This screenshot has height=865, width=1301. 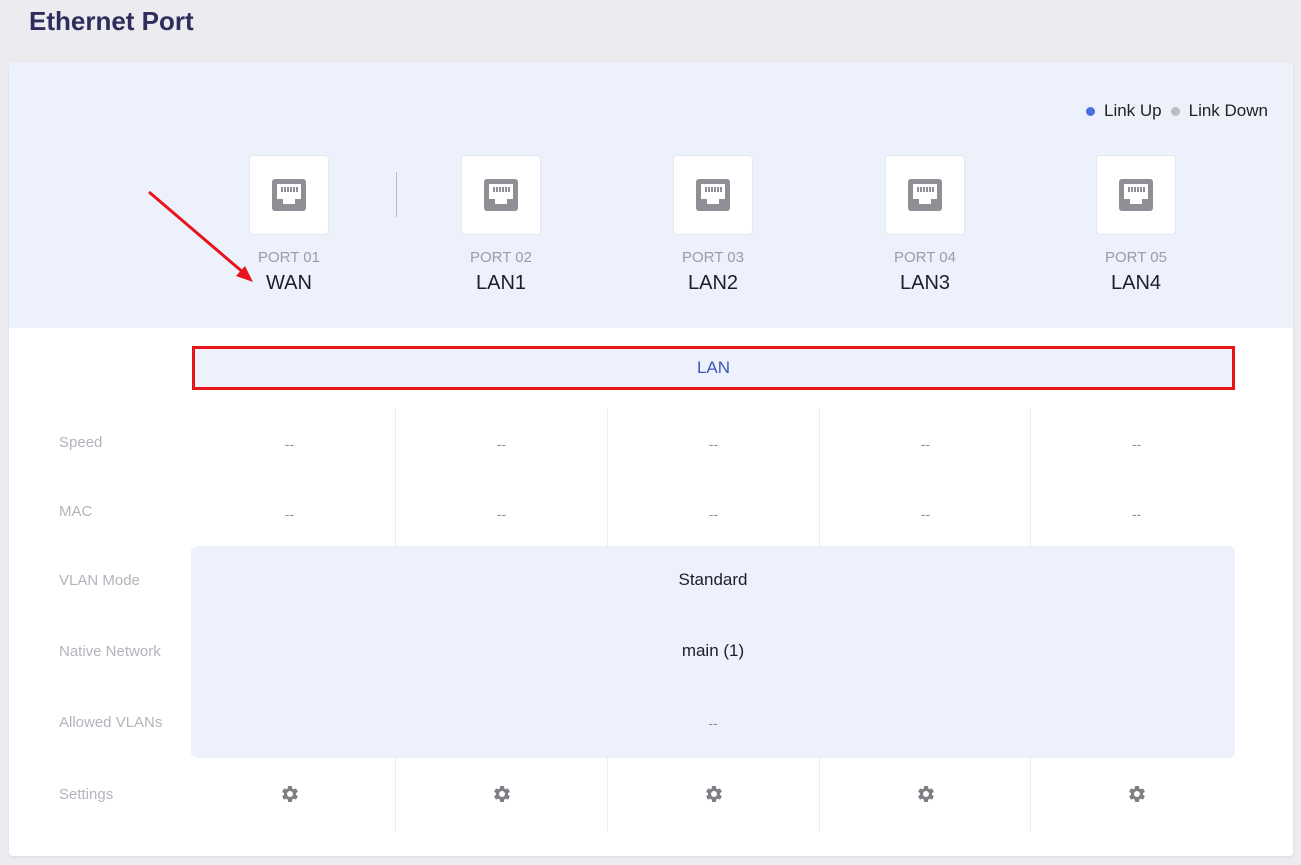 I want to click on allowed-vlans-value: --, so click(x=713, y=723).